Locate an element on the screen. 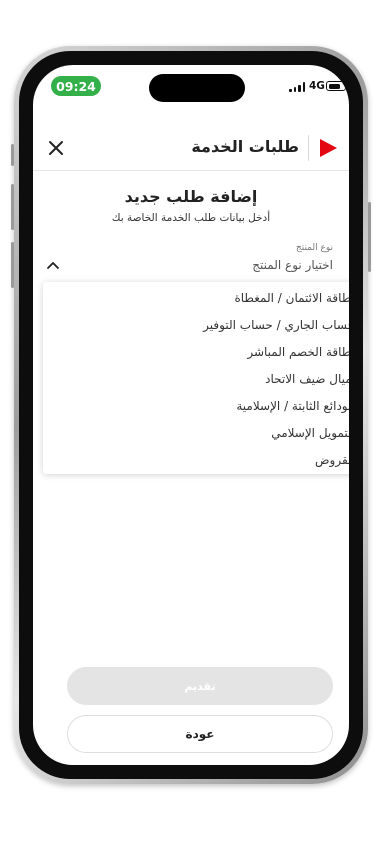  battery-icon is located at coordinates (337, 86).